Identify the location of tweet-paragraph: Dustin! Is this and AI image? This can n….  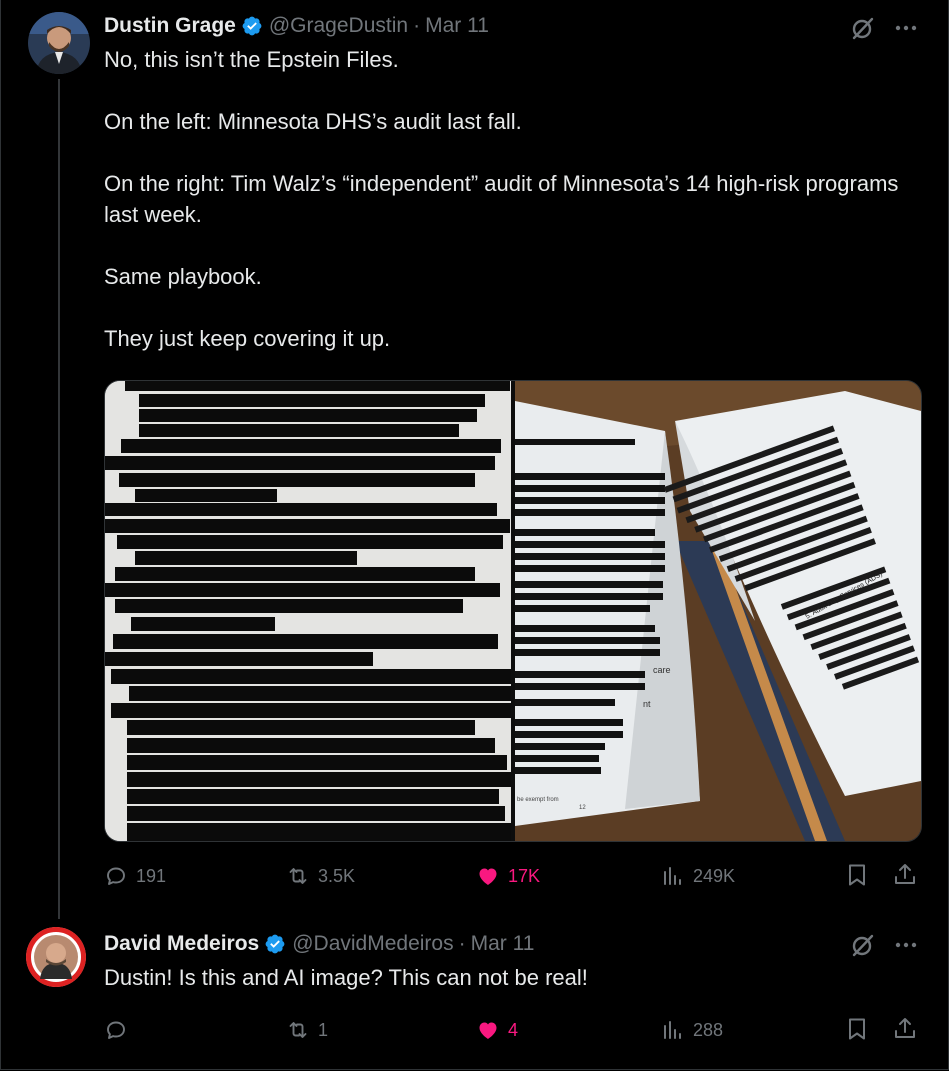
(346, 977).